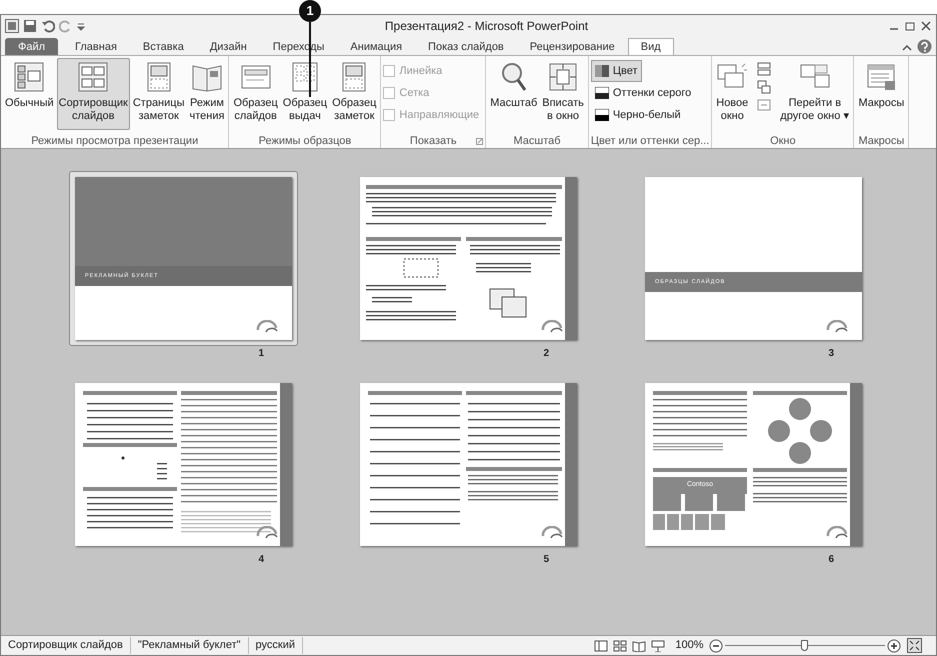 This screenshot has height=656, width=937. Describe the element at coordinates (881, 96) in the screenshot. I see `ribbon-button: Макросы` at that location.